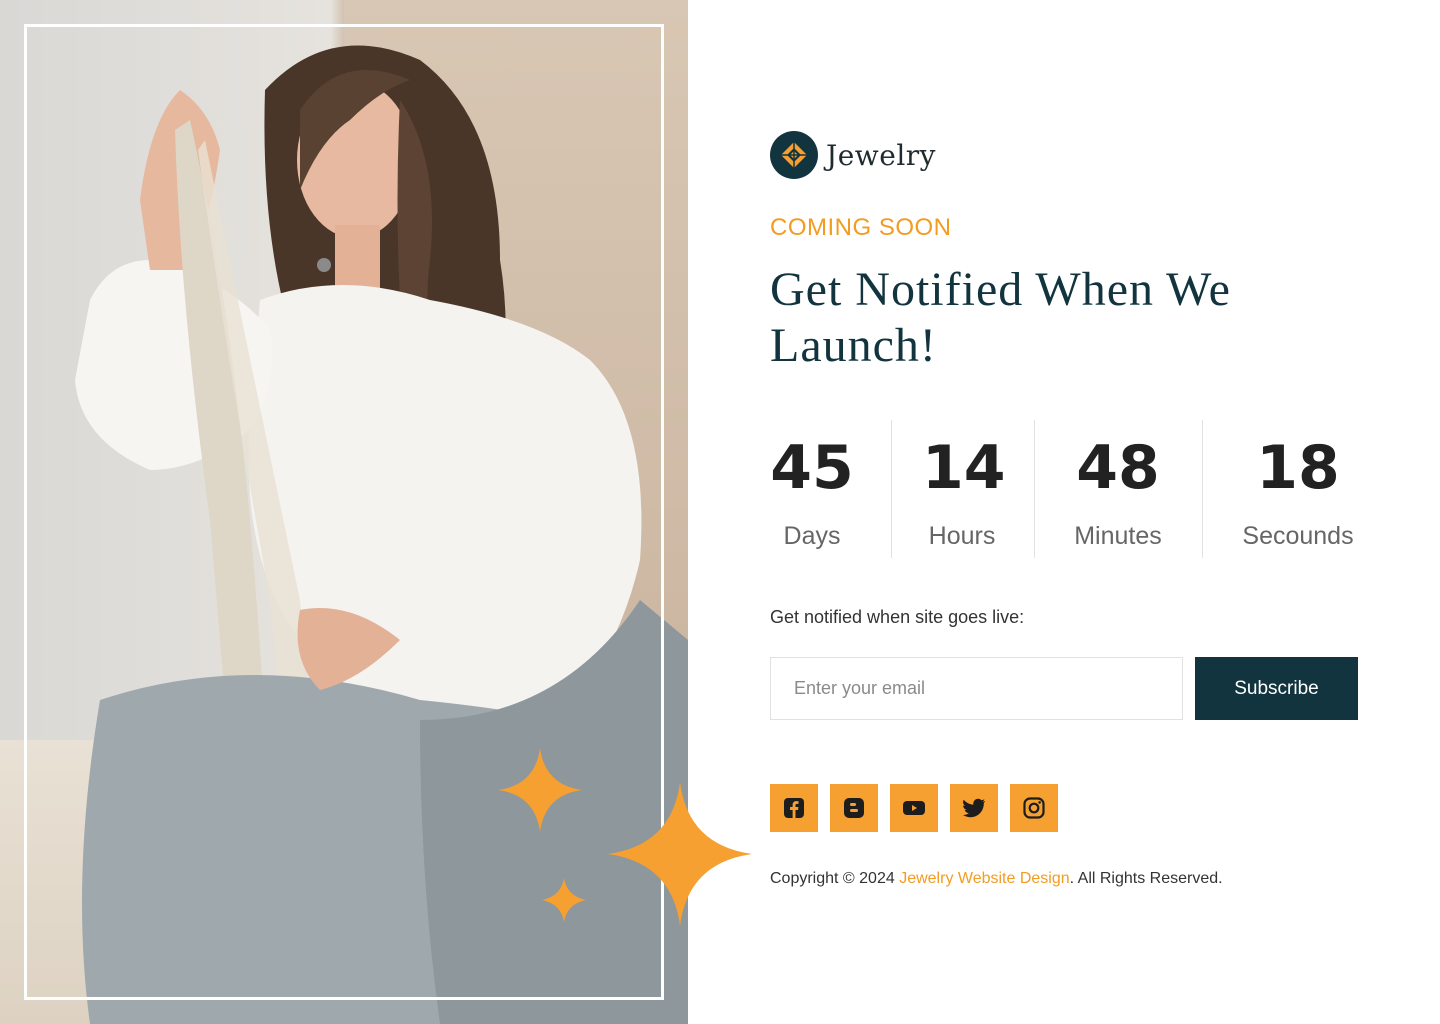 This screenshot has width=1440, height=1024. I want to click on diamond-logo-icon, so click(794, 155).